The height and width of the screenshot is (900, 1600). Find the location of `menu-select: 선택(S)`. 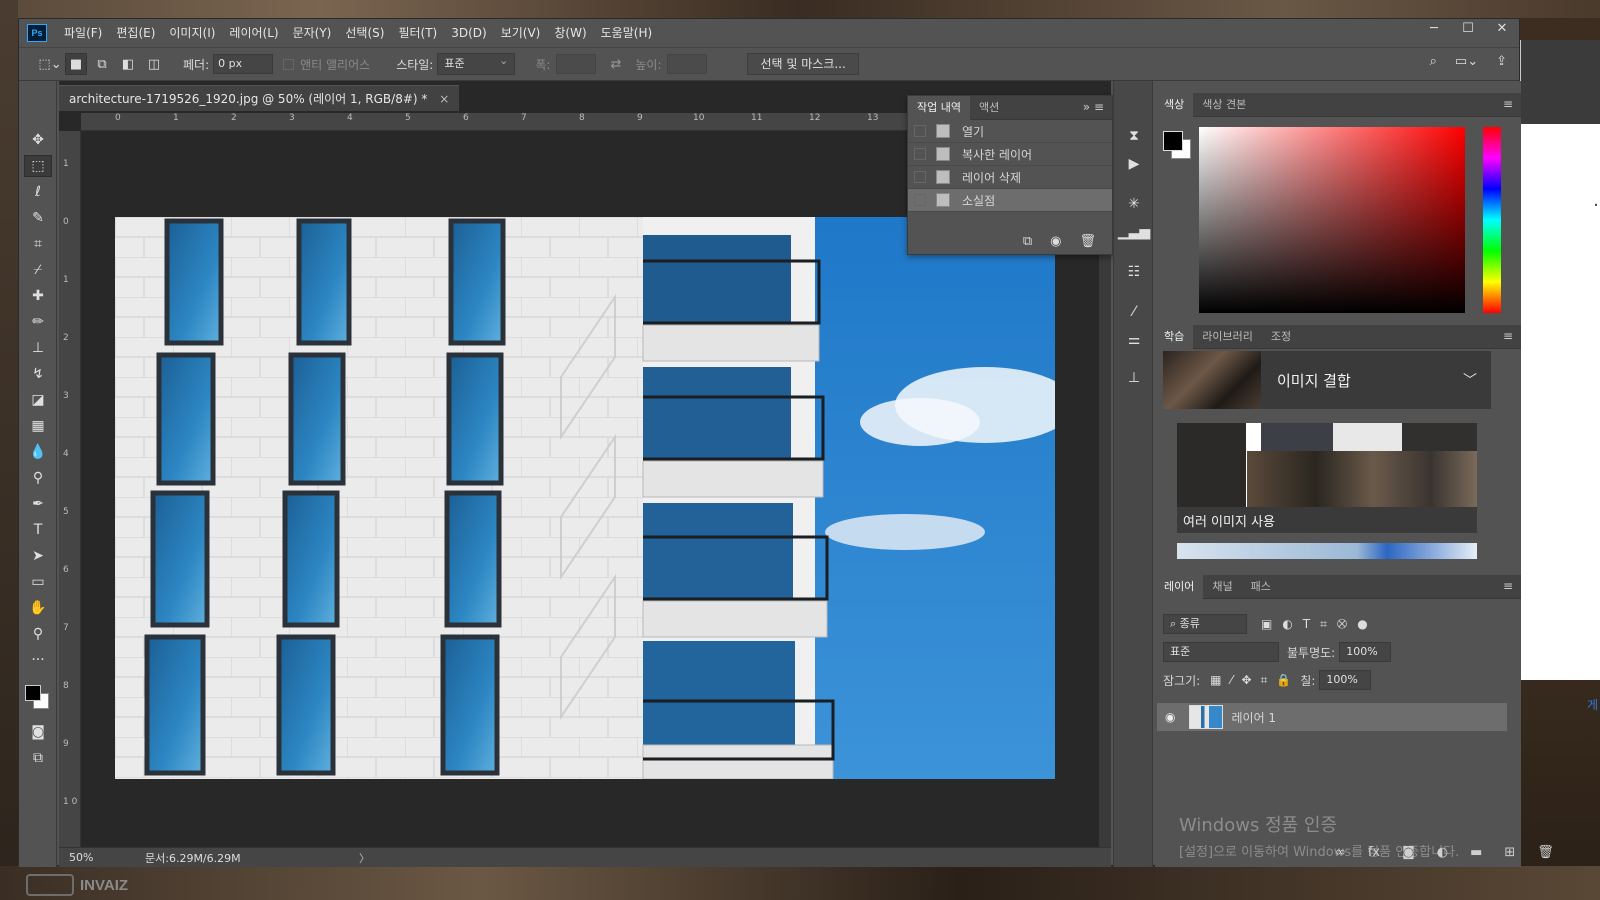

menu-select: 선택(S) is located at coordinates (364, 33).